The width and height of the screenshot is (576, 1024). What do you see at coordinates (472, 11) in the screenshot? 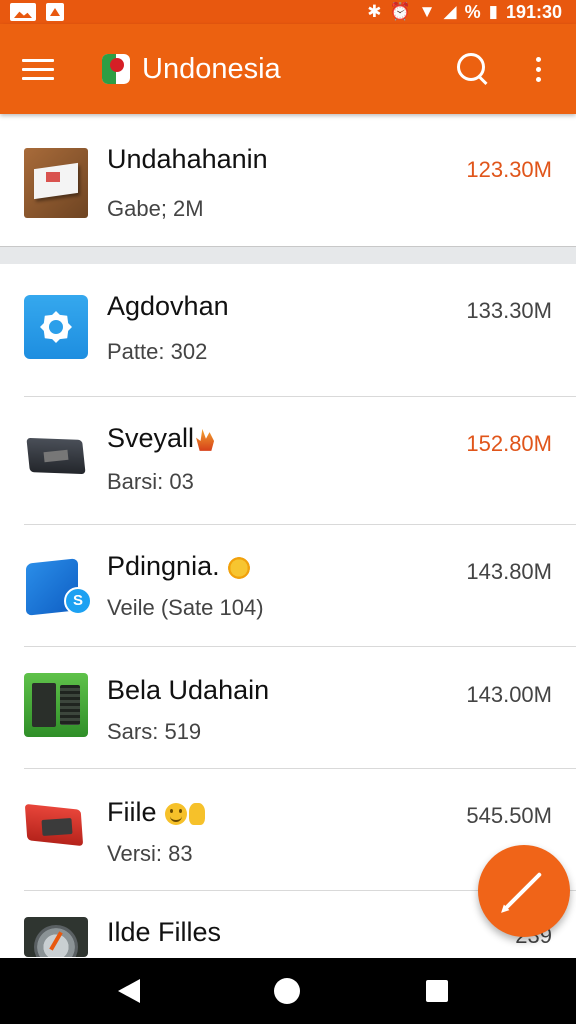
I see `battery-percent: %` at bounding box center [472, 11].